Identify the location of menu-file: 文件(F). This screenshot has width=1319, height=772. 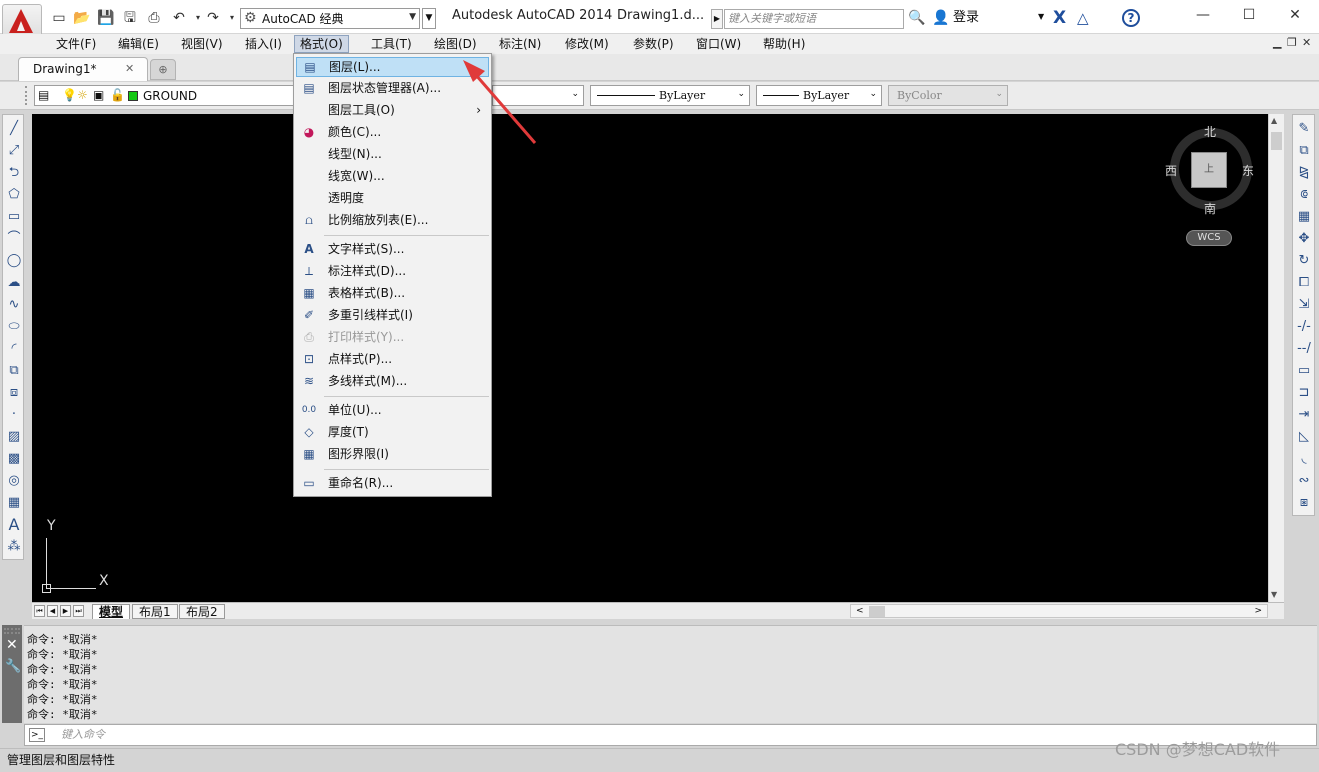
(76, 44).